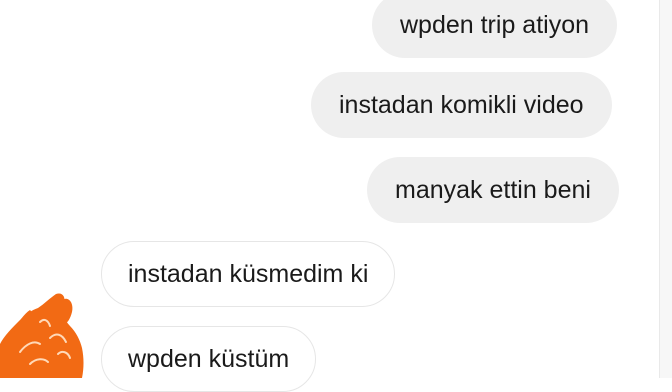 This screenshot has width=672, height=392. Describe the element at coordinates (665, 189) in the screenshot. I see `scroll-edge` at that location.